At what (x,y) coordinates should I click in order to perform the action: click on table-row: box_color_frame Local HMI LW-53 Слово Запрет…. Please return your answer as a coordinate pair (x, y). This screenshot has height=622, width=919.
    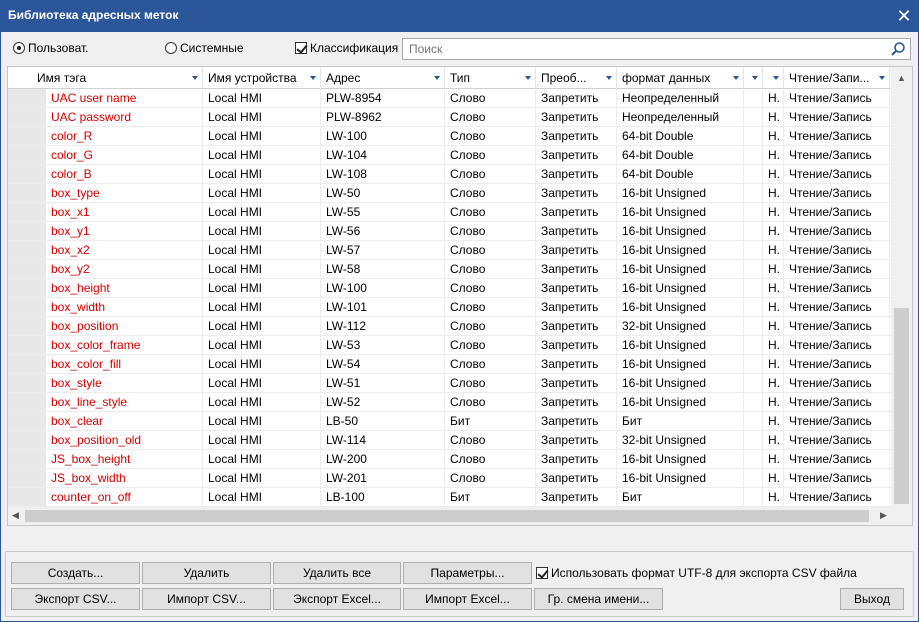
    Looking at the image, I should click on (450, 345).